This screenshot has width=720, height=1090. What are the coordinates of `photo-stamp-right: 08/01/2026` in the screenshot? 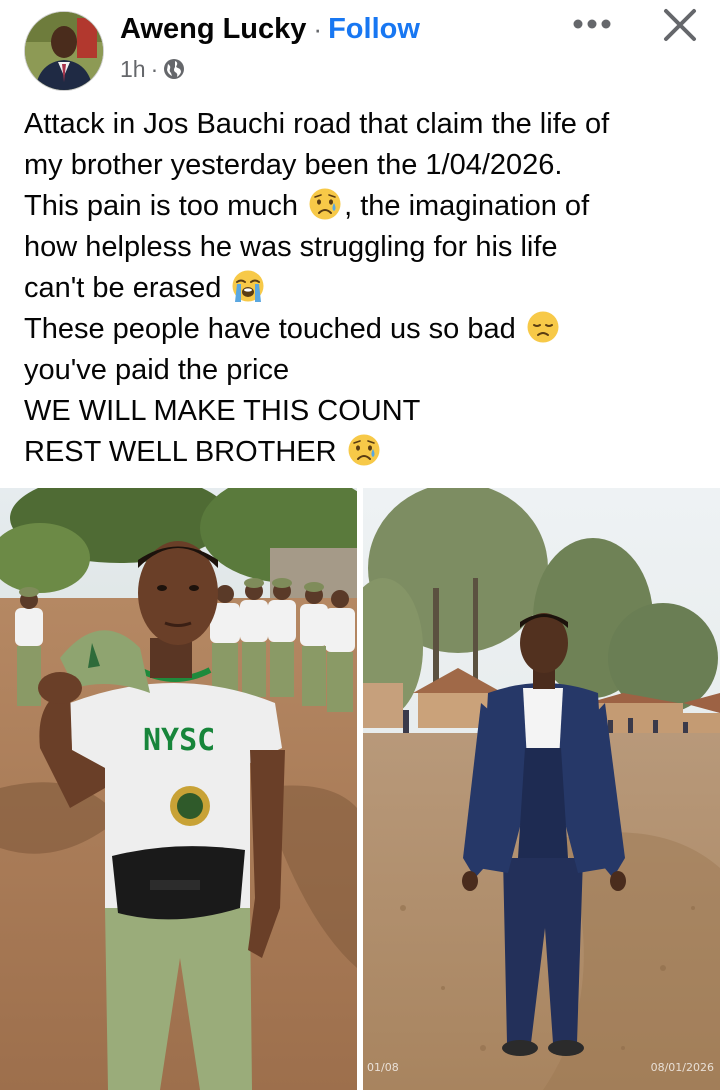 It's located at (682, 1067).